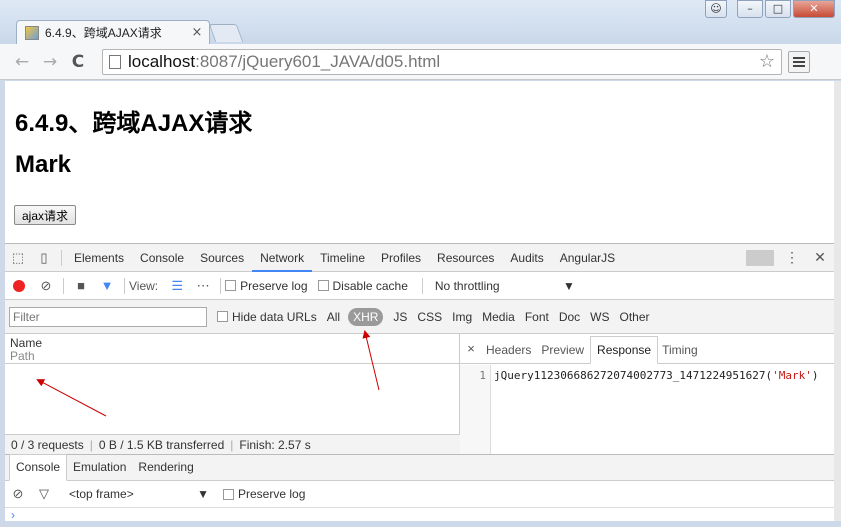 This screenshot has height=527, width=841. I want to click on line-number: 1, so click(475, 409).